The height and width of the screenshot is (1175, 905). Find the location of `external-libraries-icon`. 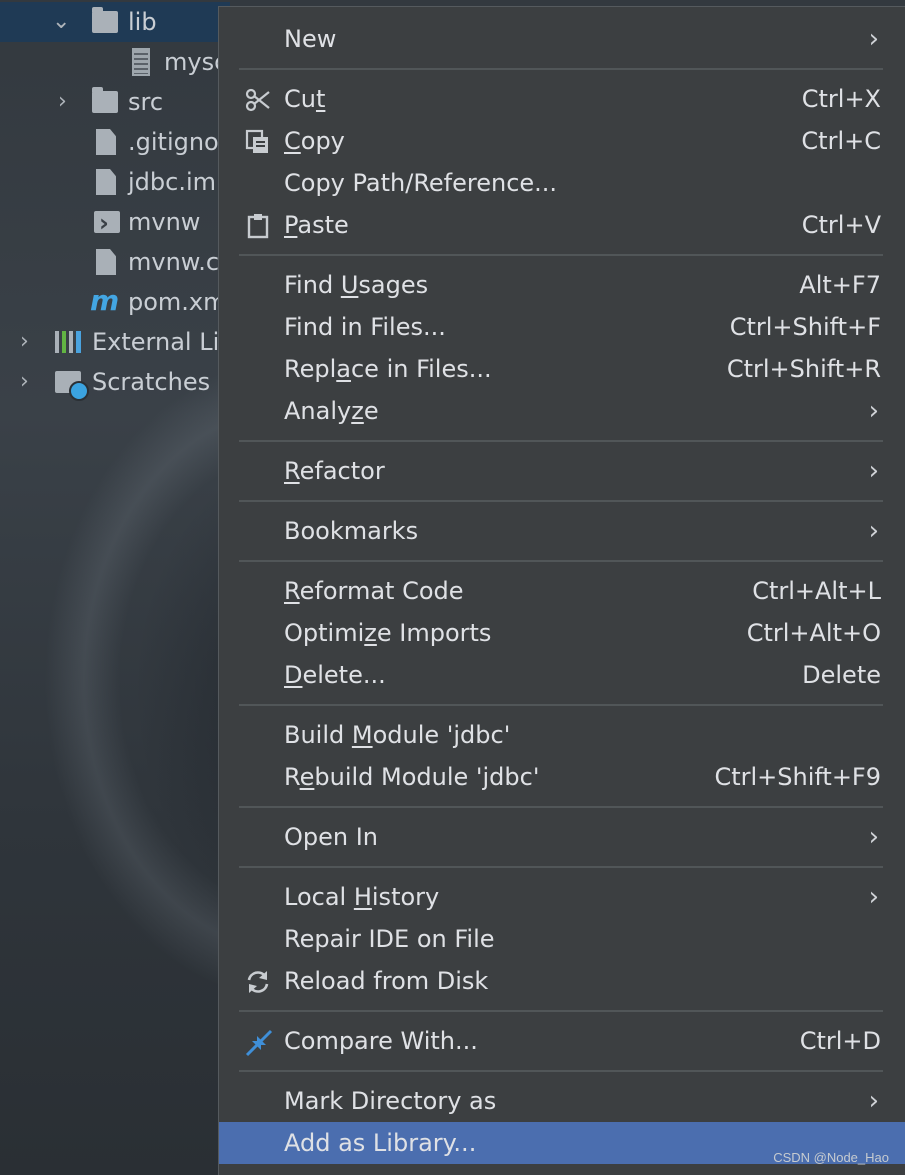

external-libraries-icon is located at coordinates (68, 342).